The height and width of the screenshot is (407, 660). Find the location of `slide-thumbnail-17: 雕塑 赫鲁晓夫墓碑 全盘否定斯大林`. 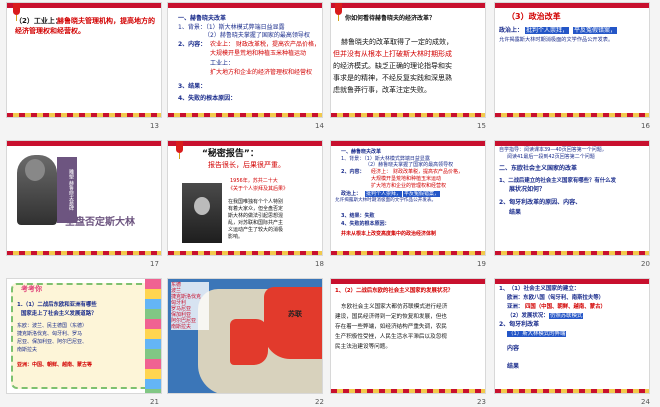

slide-thumbnail-17: 雕塑 赫鲁晓夫墓碑 全盘否定斯大林 is located at coordinates (84, 198).